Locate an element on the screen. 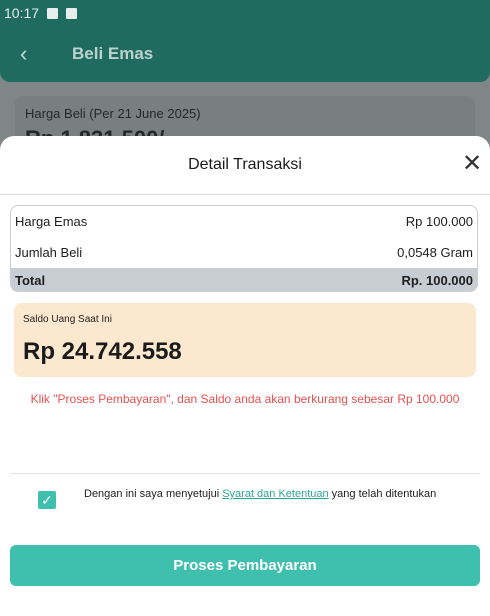  process-payment-button: Proses Pembayaran is located at coordinates (245, 565).